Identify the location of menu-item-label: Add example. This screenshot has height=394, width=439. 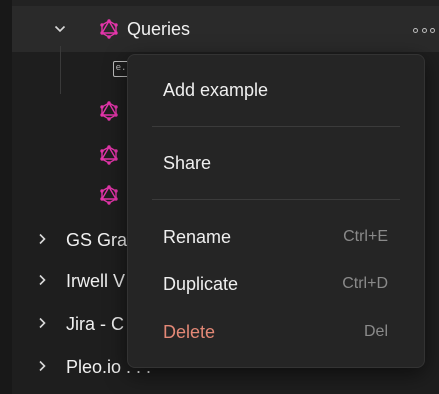
(216, 89).